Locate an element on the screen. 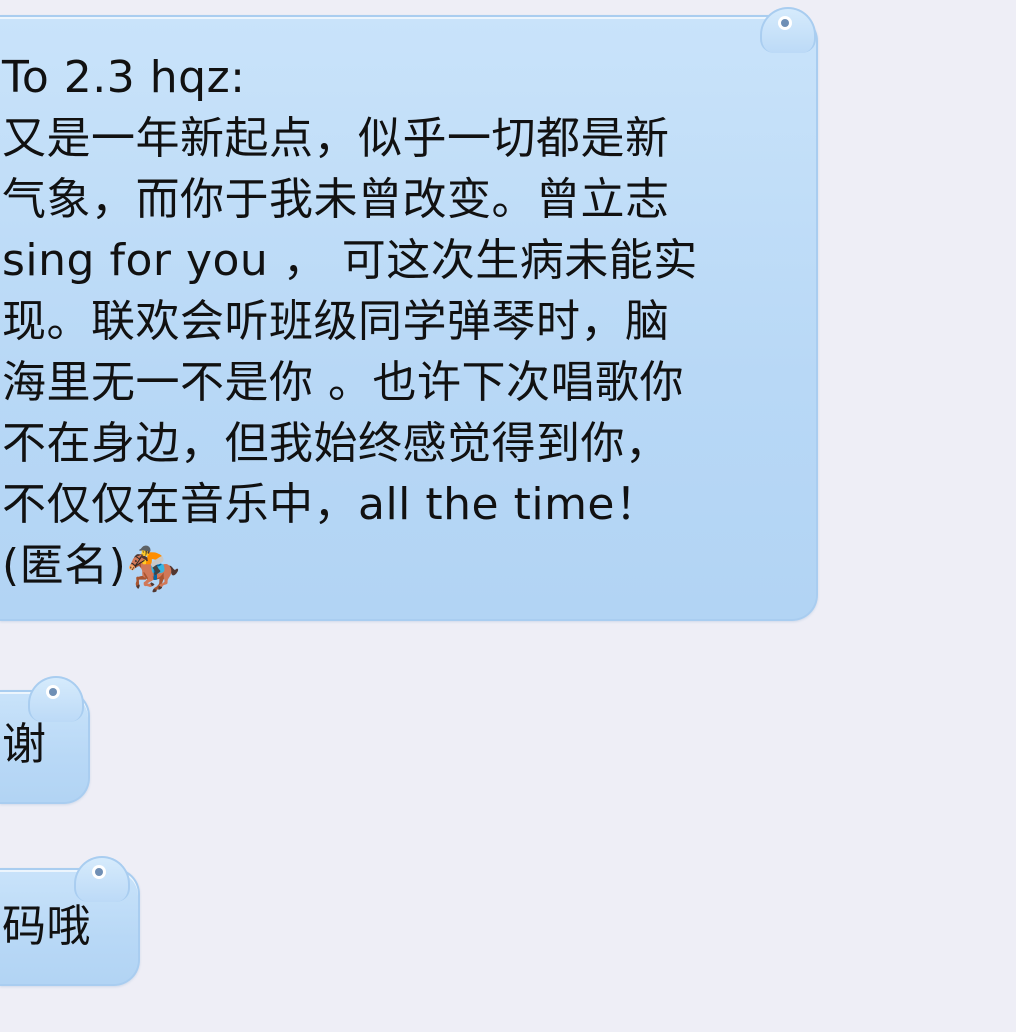 The image size is (1016, 1032). message-line: 现。联欢会听班级同学弹琴时，脑 is located at coordinates (336, 321).